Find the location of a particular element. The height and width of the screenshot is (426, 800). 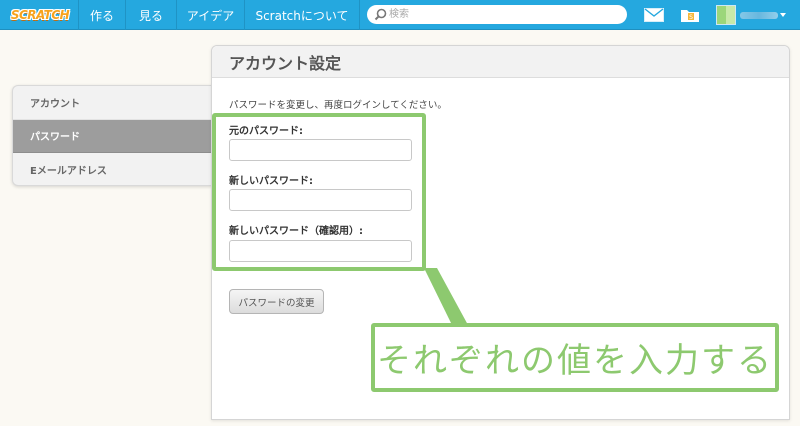

search-box is located at coordinates (497, 14).